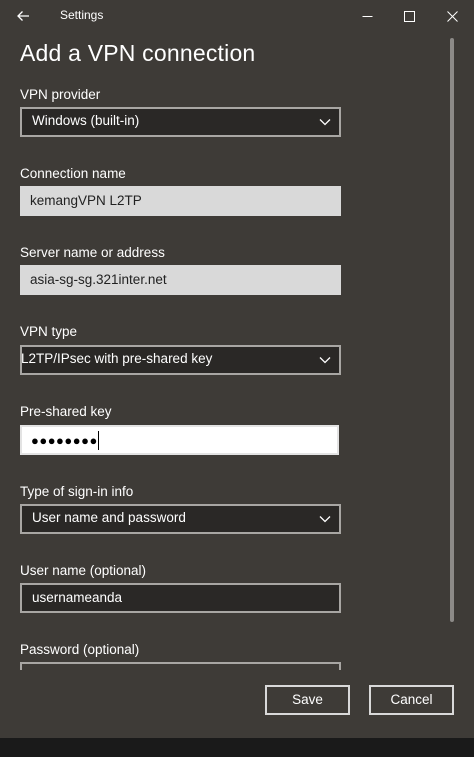  I want to click on password-label: Password (optional), so click(80, 649).